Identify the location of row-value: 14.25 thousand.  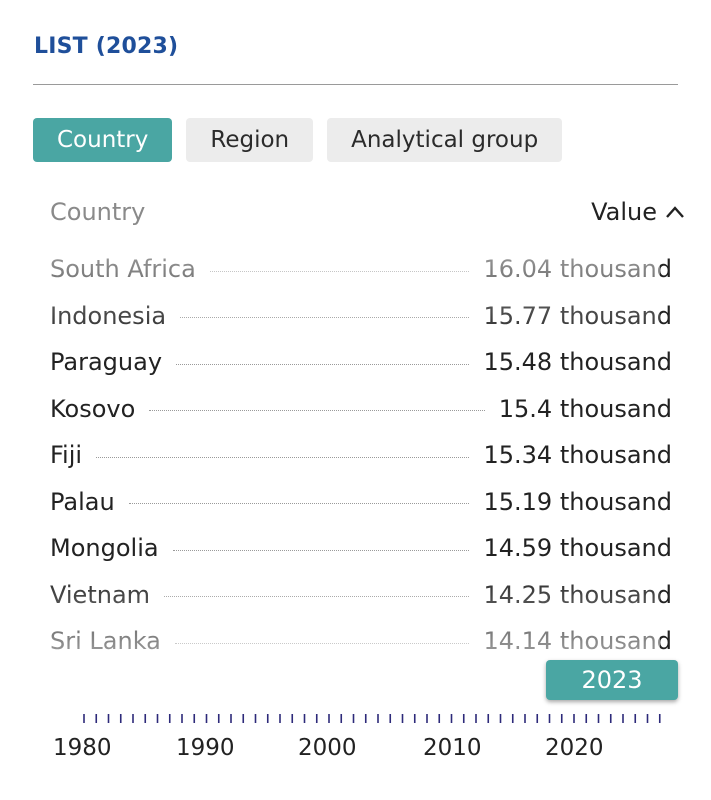
(577, 594).